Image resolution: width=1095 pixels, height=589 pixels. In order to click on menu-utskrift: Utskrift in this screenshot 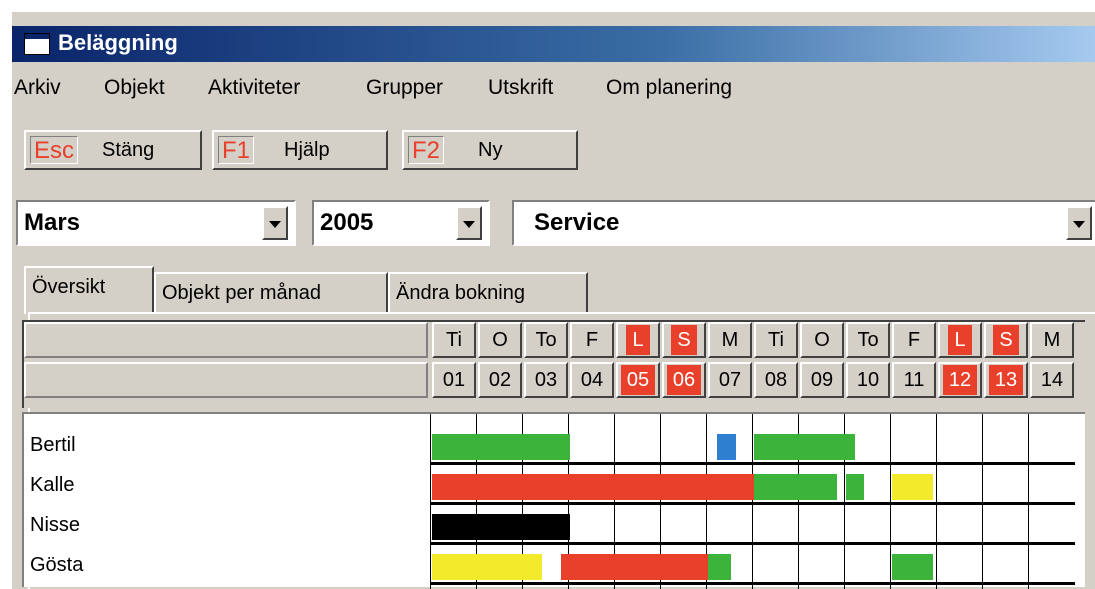, I will do `click(520, 88)`.